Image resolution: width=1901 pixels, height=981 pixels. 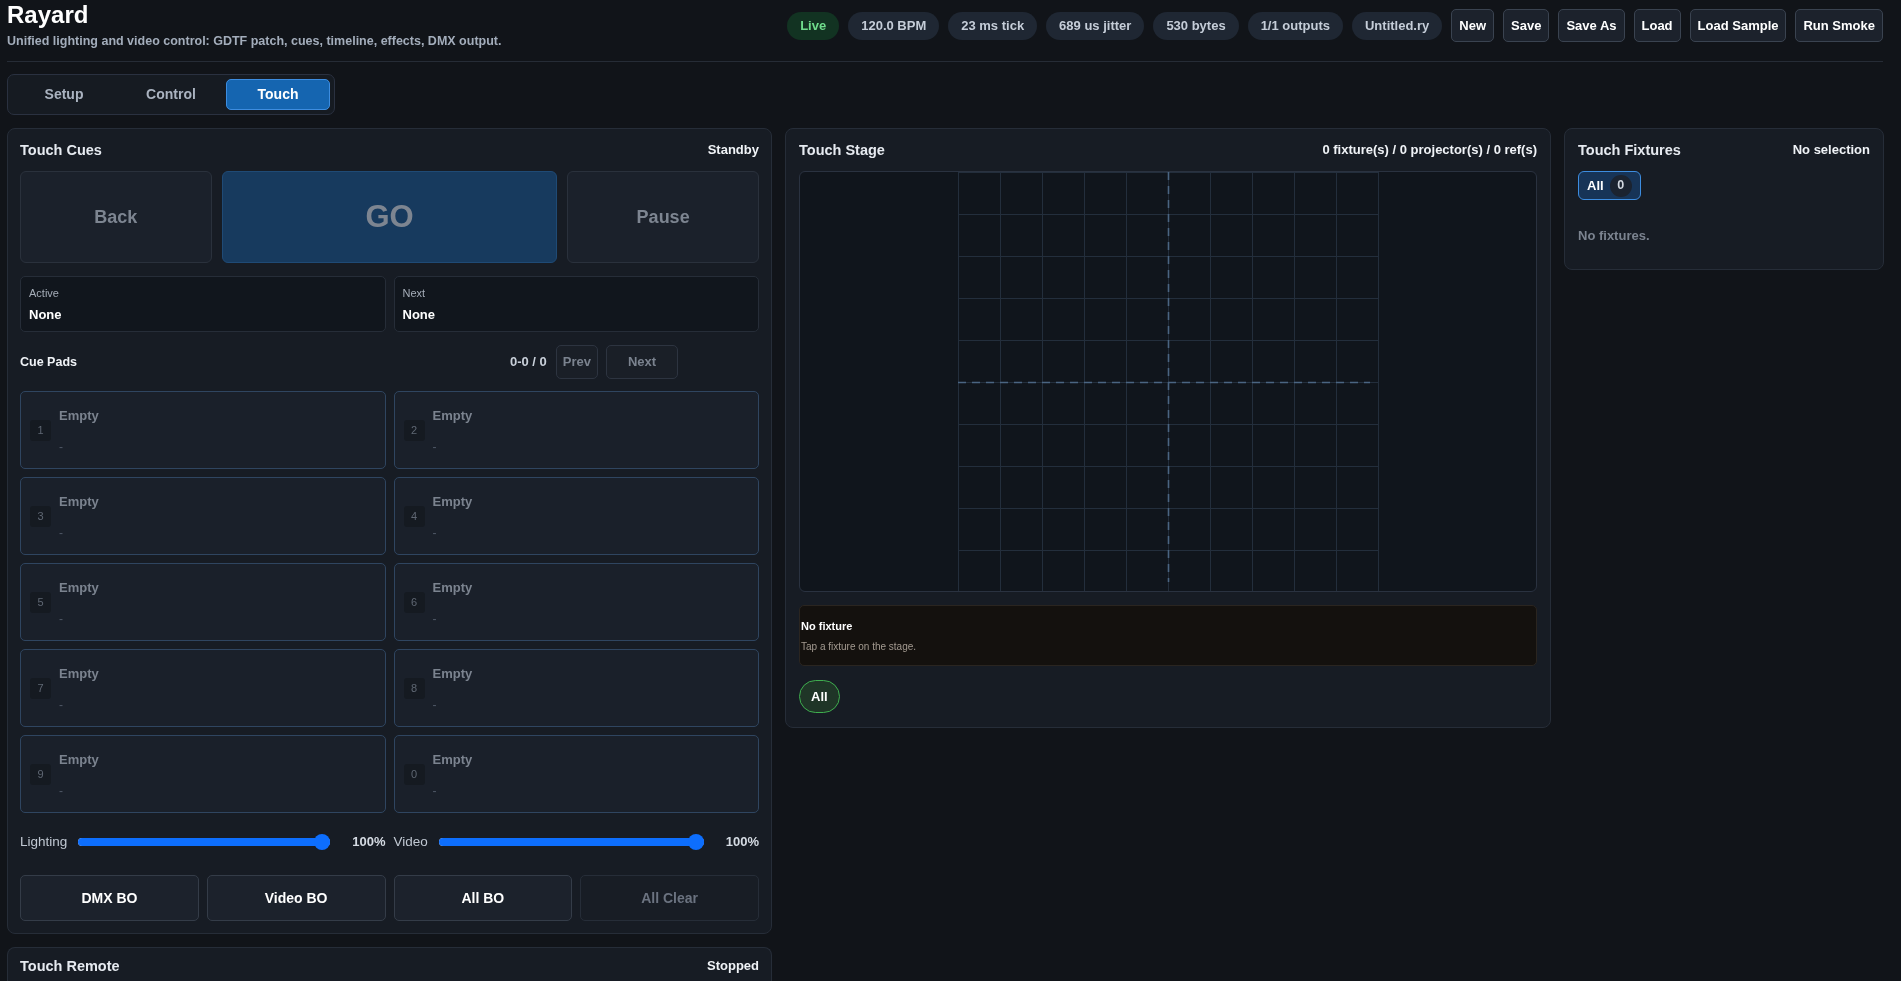 I want to click on pad-number: 6, so click(x=414, y=602).